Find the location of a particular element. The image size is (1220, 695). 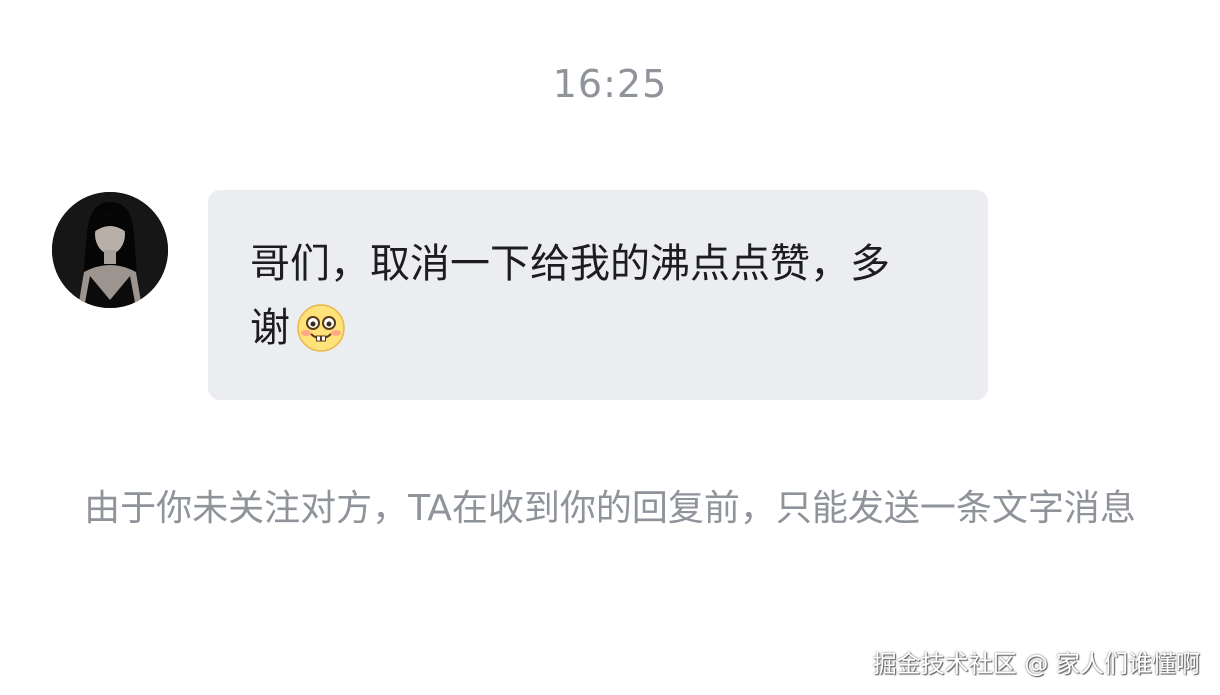

avatar-portrait-icon is located at coordinates (110, 250).